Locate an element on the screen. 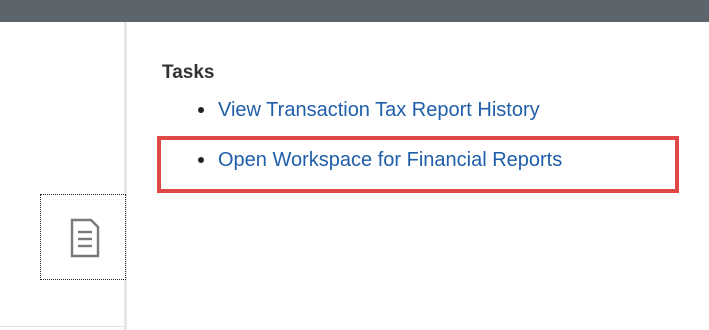 The image size is (709, 330). panel-bottom-line is located at coordinates (62, 326).